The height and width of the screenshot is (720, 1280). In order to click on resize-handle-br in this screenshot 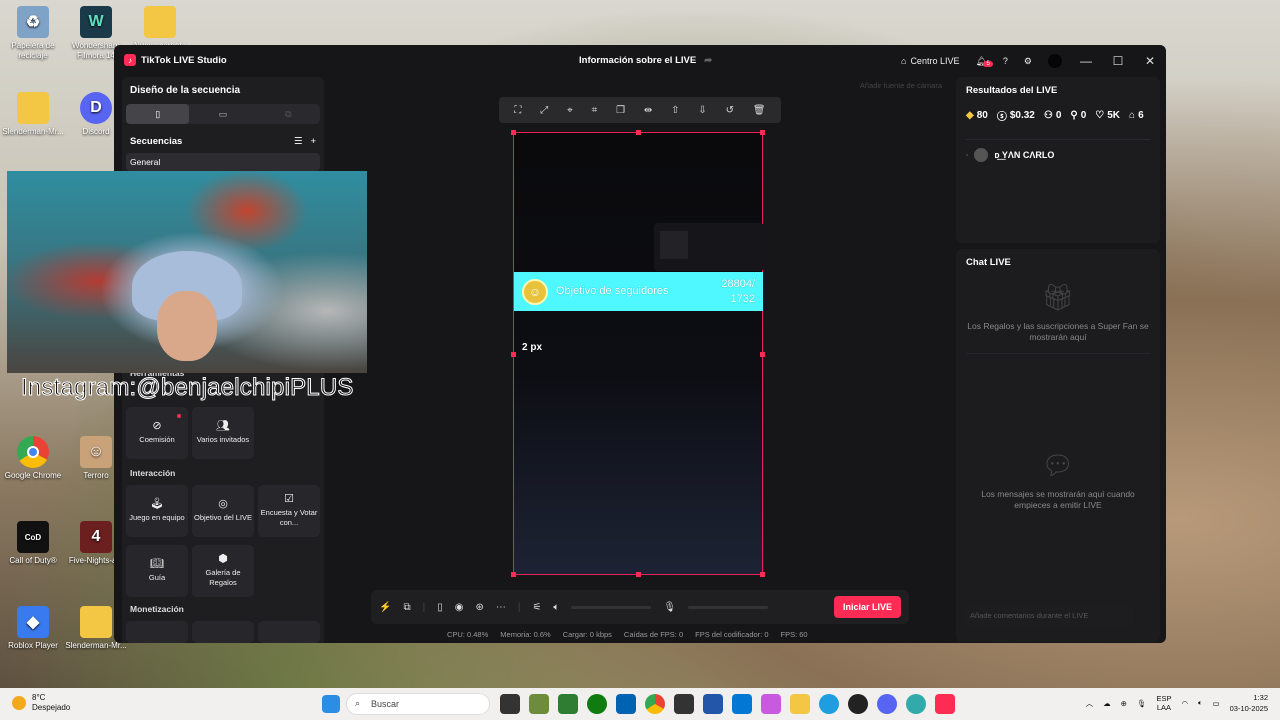, I will do `click(762, 574)`.